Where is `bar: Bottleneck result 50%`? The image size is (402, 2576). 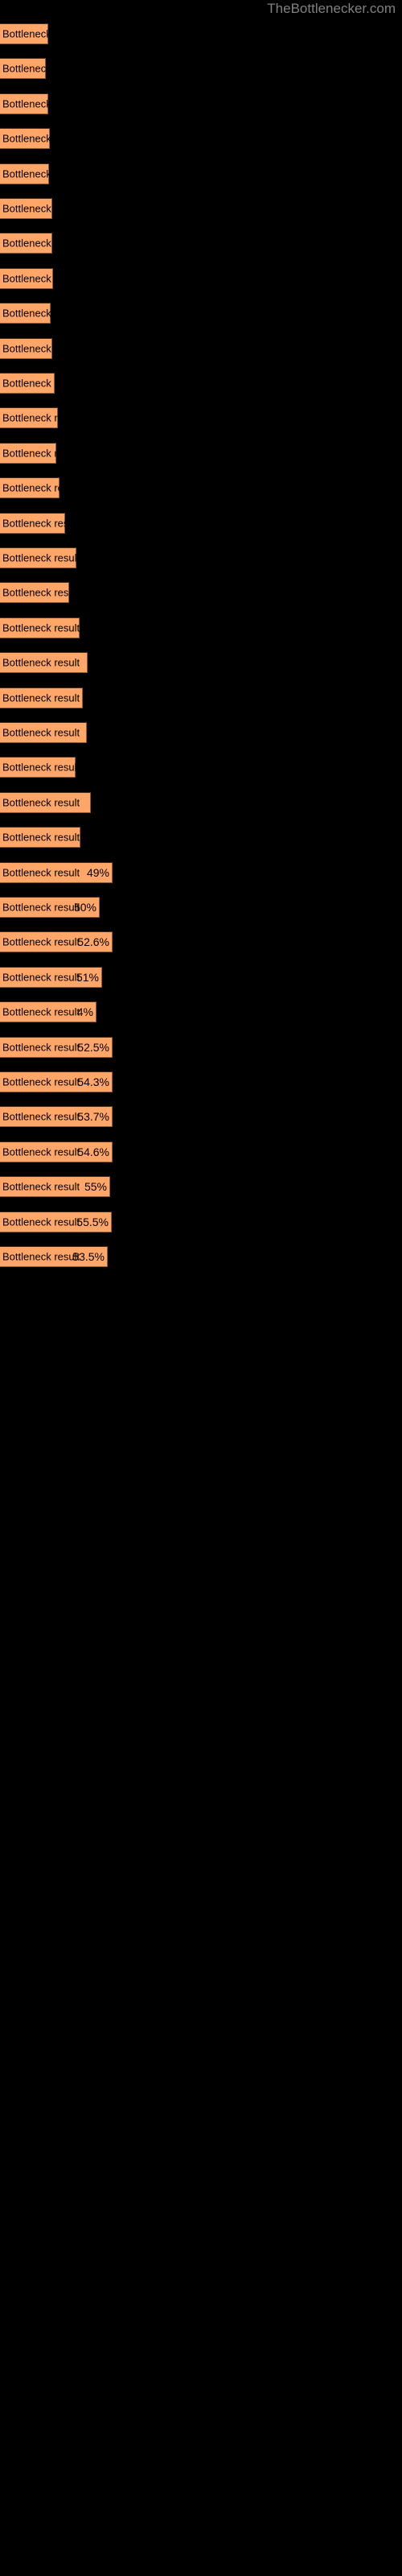
bar: Bottleneck result 50% is located at coordinates (50, 907).